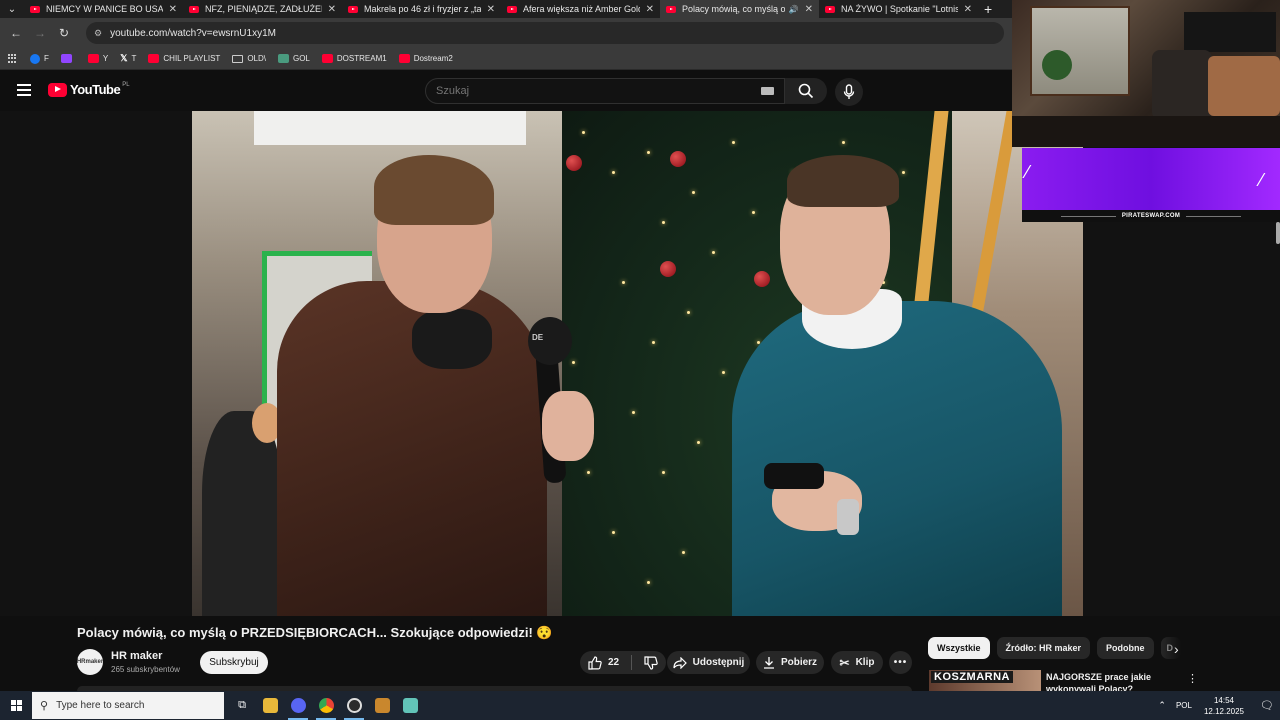 Image resolution: width=1280 pixels, height=720 pixels. Describe the element at coordinates (844, 662) in the screenshot. I see `scissors-icon: ✂` at that location.